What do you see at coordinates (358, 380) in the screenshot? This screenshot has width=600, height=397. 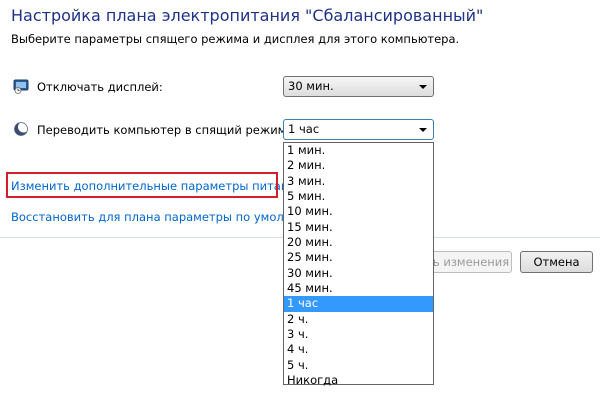 I see `dropdown-option: Никогда` at bounding box center [358, 380].